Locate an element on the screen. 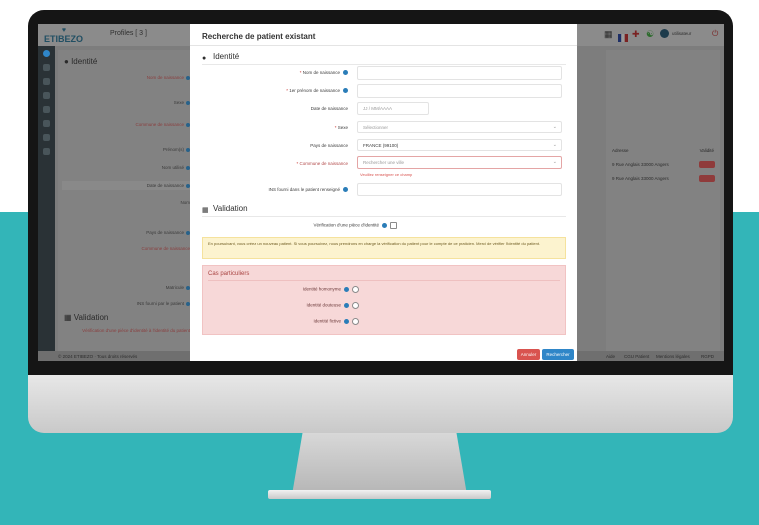 Image resolution: width=759 pixels, height=525 pixels. doubtful-radio is located at coordinates (355, 305).